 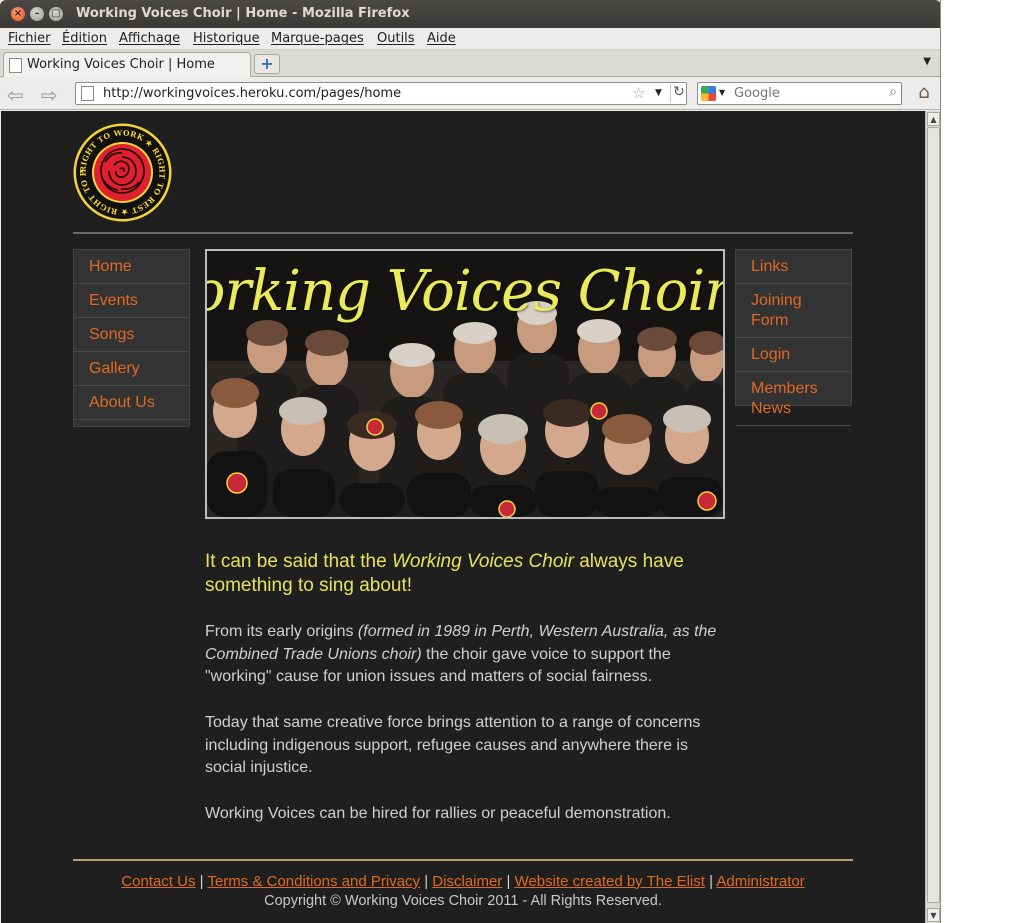 I want to click on hero-choir-image: Working Voices Choir, so click(x=465, y=384).